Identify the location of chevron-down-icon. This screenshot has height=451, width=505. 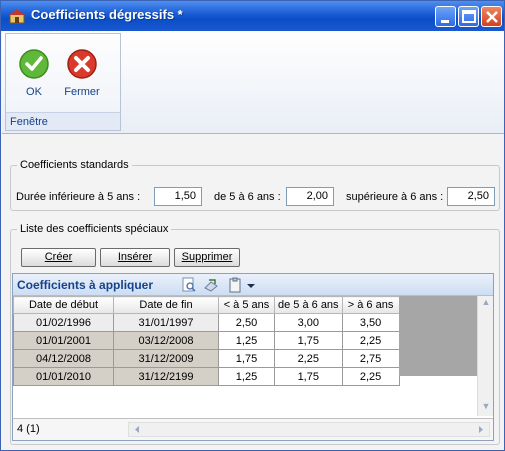
(251, 285).